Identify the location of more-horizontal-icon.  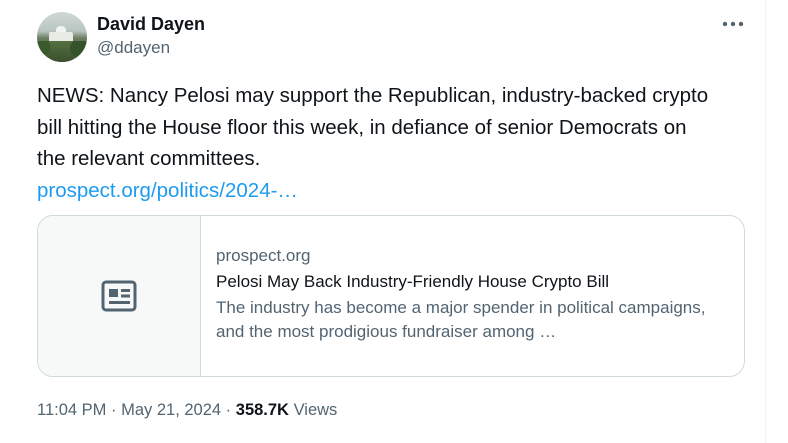
(733, 24).